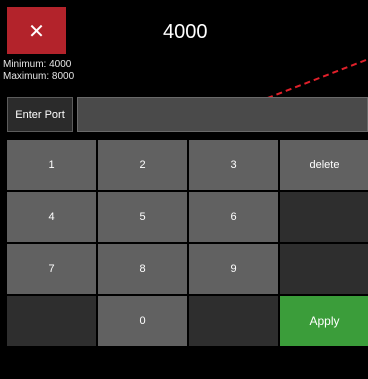 Image resolution: width=368 pixels, height=379 pixels. I want to click on port-input, so click(222, 114).